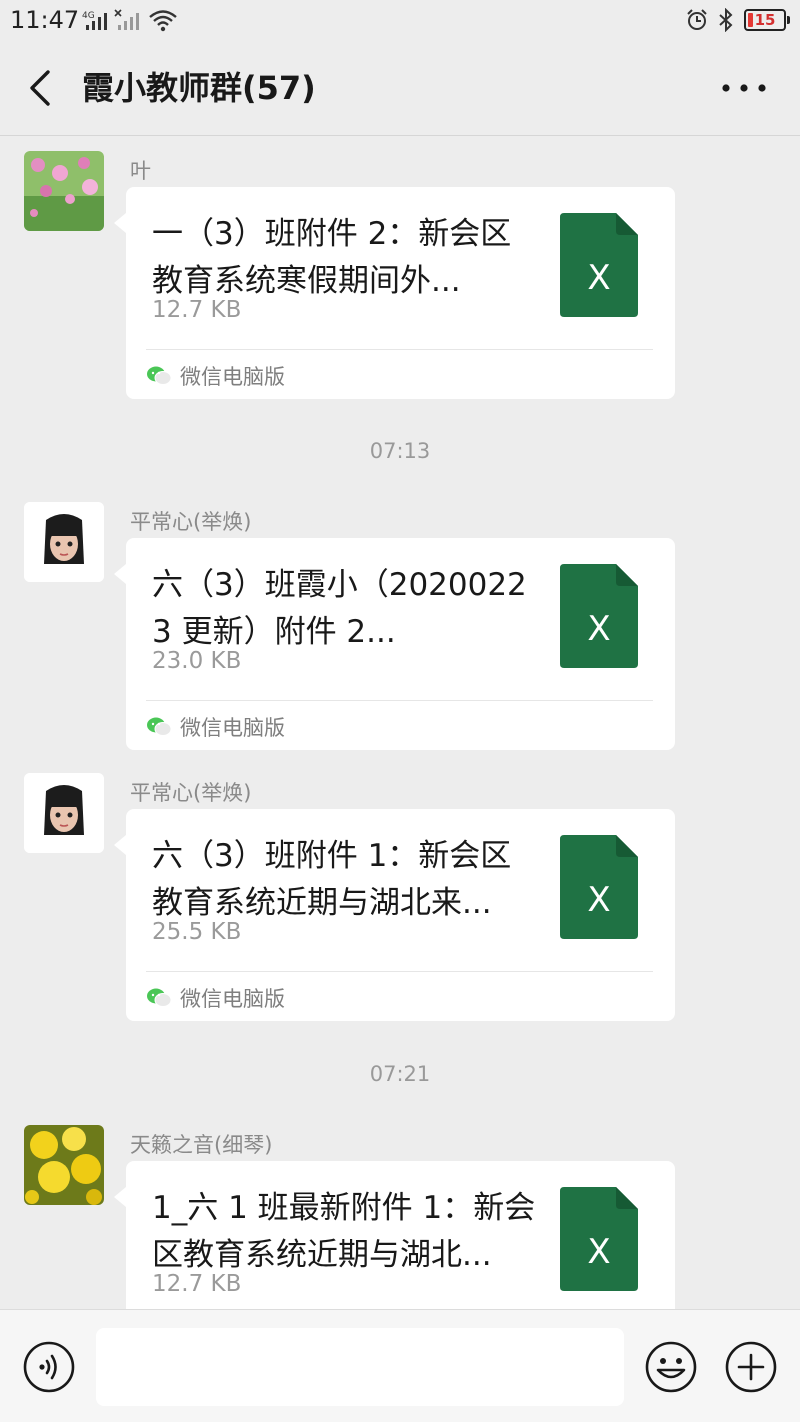 Image resolution: width=800 pixels, height=1422 pixels. I want to click on status-bar: 11:47 4G 15, so click(400, 20).